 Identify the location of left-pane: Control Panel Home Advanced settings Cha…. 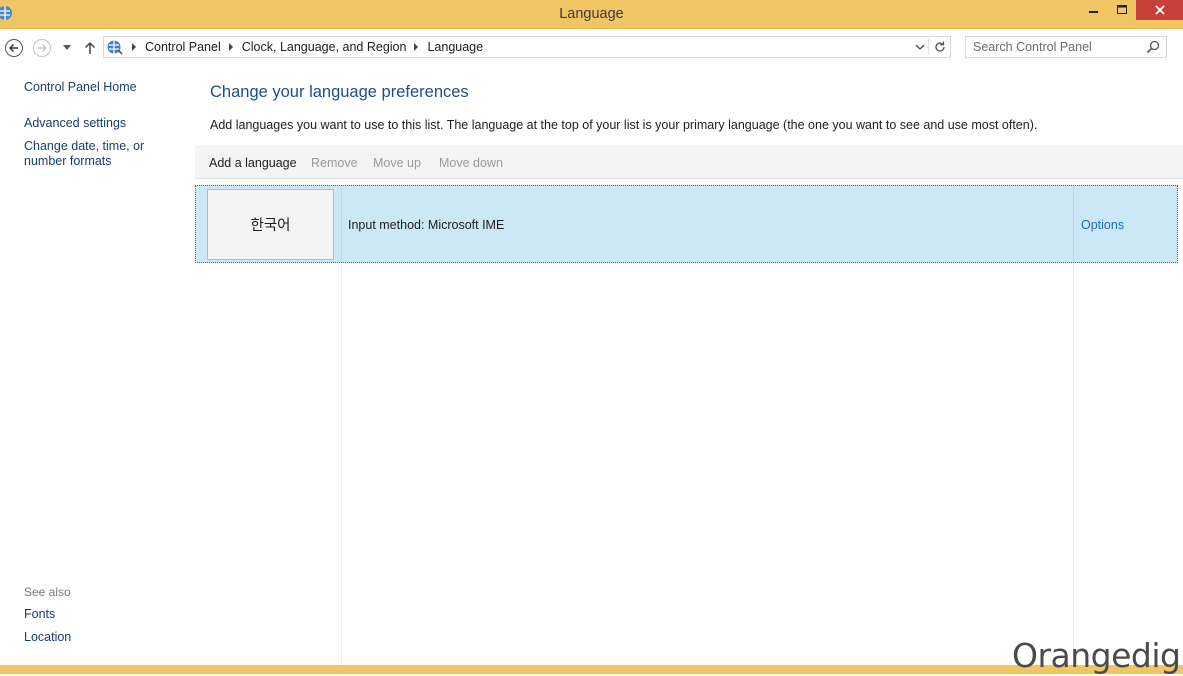
(97, 365).